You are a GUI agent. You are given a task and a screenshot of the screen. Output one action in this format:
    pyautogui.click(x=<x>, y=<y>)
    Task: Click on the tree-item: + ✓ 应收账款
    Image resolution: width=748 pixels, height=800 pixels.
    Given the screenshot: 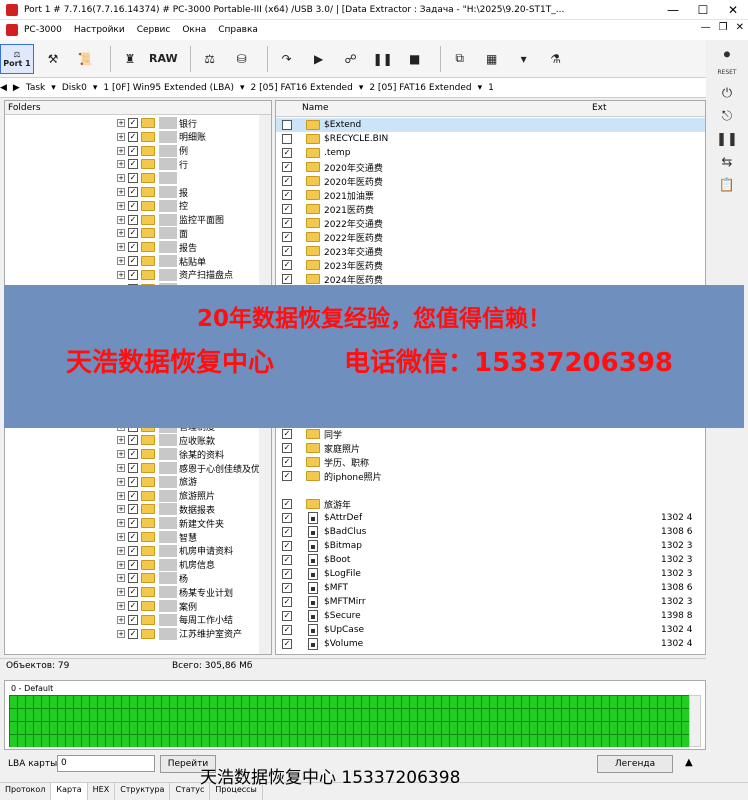 What is the action you would take?
    pyautogui.click(x=166, y=440)
    